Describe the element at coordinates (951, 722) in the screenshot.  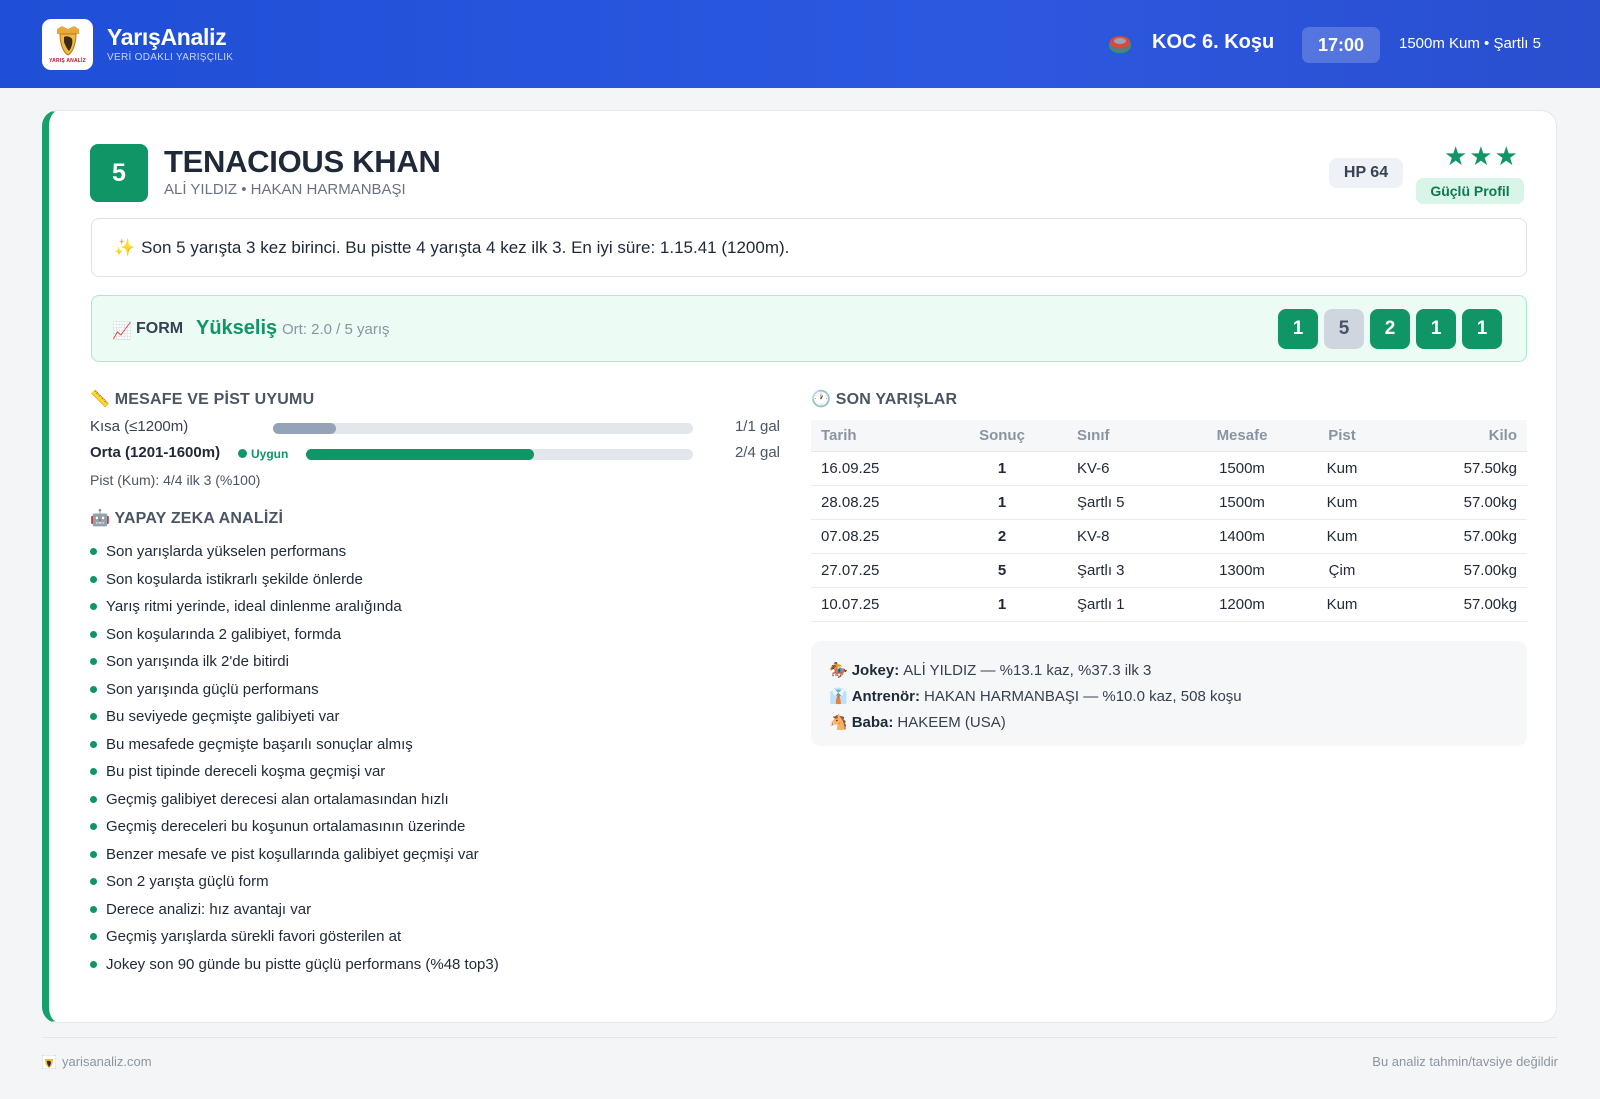
I see `info-value: HAKEEM (USA)` at that location.